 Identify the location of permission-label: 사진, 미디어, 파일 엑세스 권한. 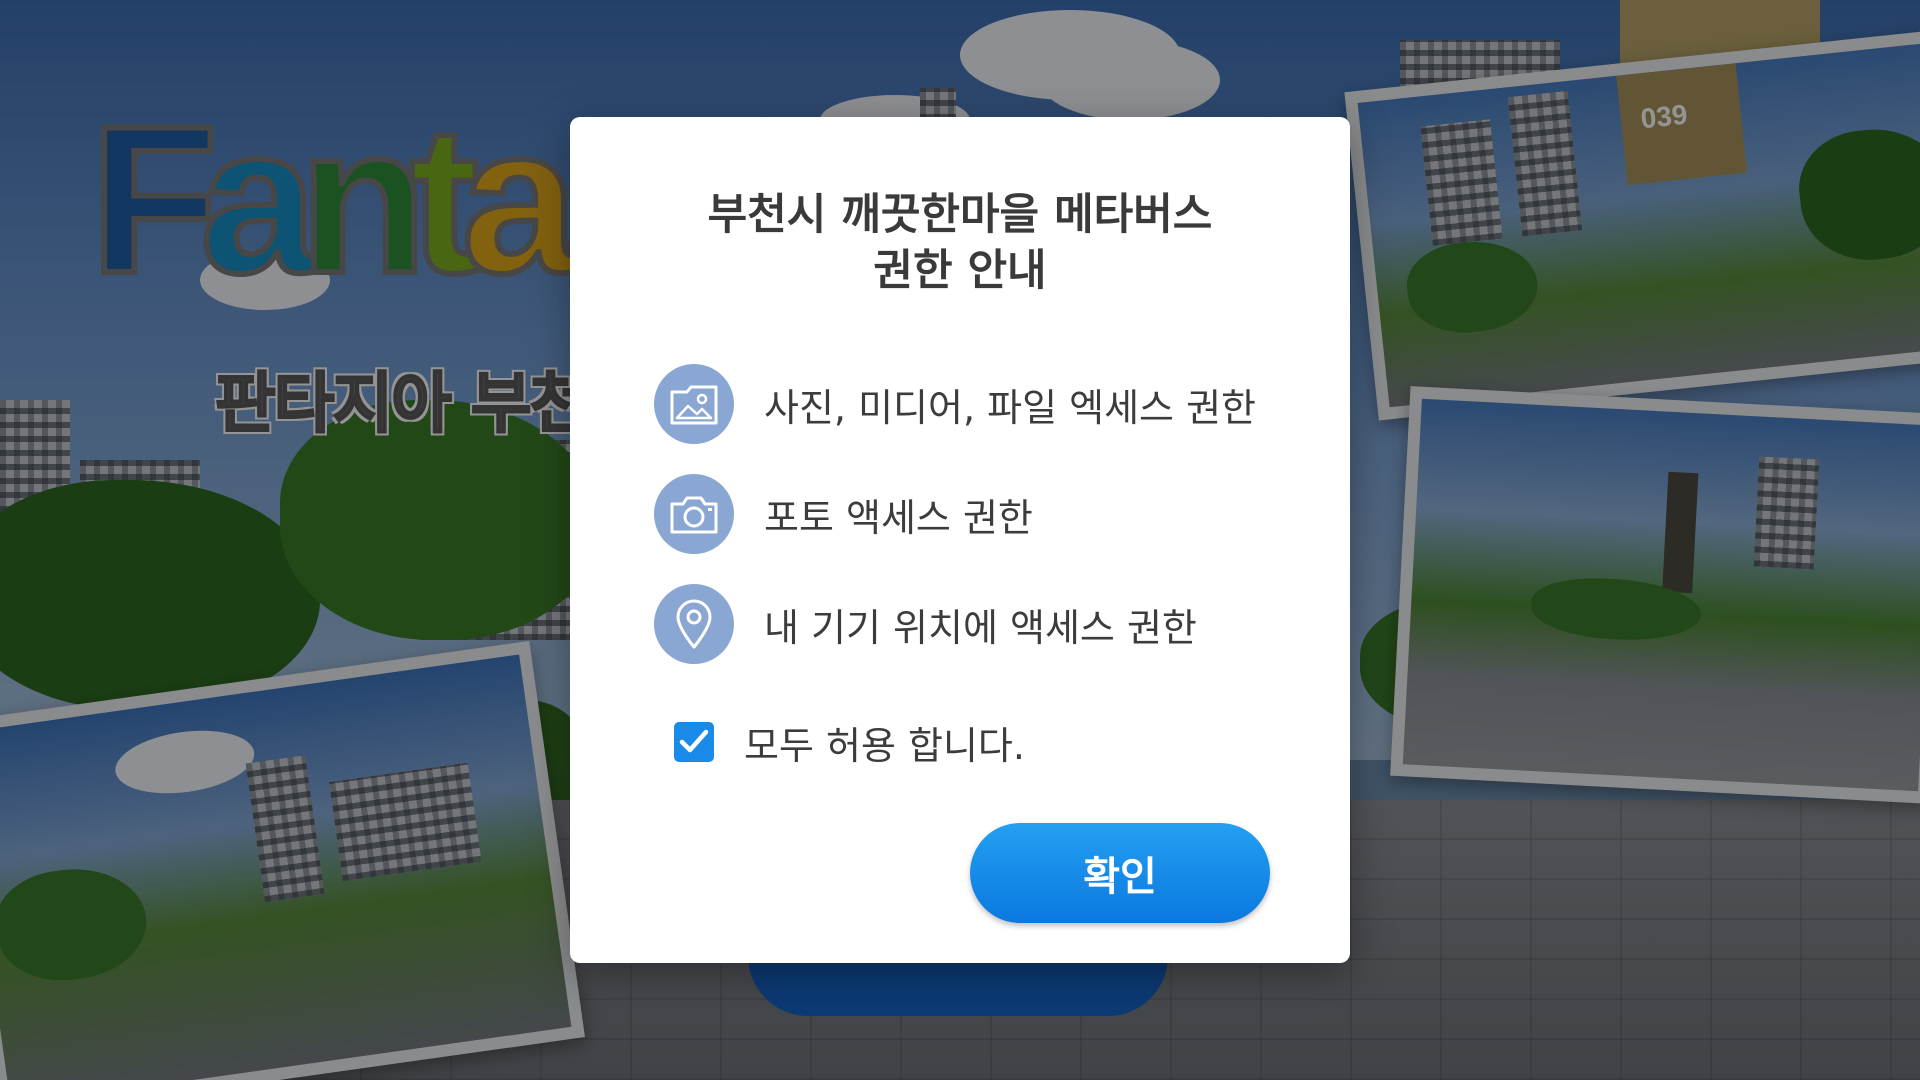
(1010, 407).